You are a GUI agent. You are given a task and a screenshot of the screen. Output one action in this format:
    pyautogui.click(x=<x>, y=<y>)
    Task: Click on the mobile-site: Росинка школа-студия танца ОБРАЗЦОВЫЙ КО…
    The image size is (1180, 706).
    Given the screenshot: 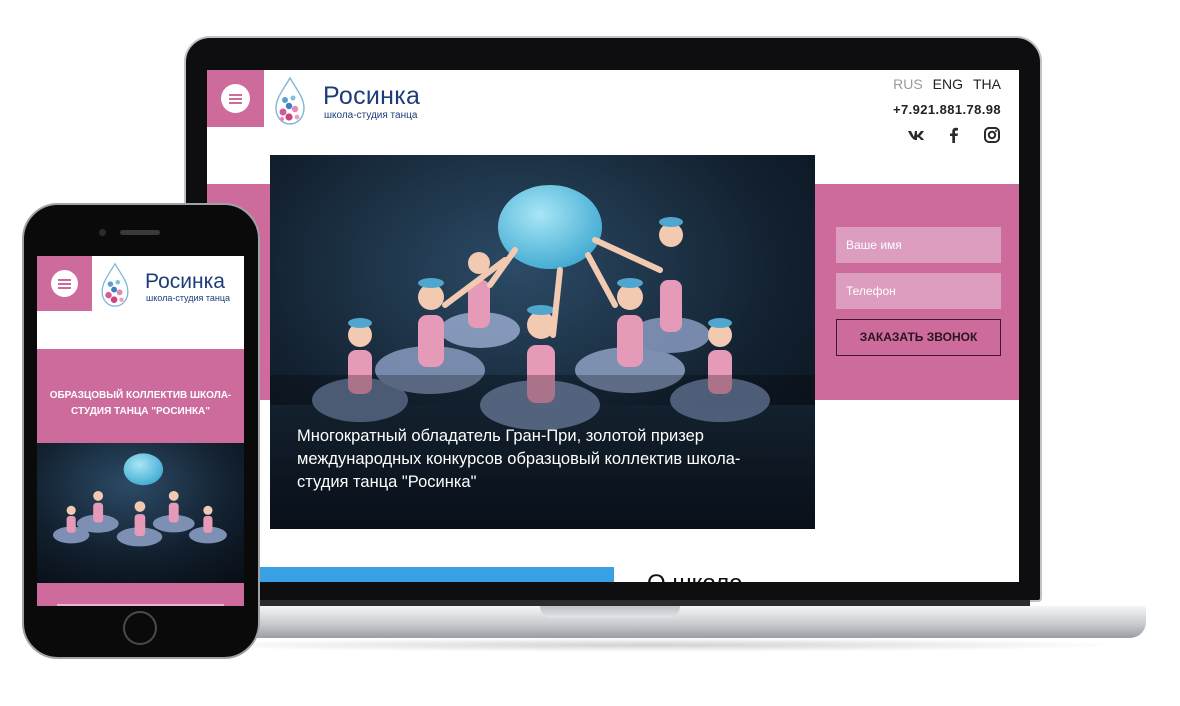 What is the action you would take?
    pyautogui.click(x=140, y=431)
    